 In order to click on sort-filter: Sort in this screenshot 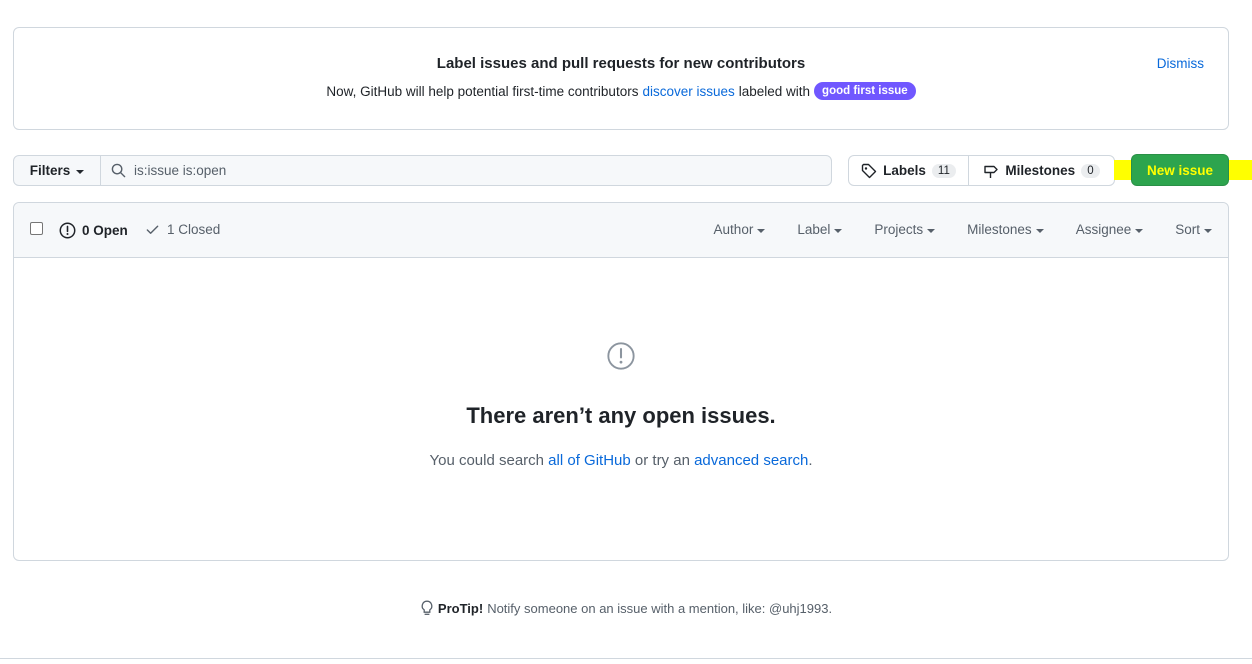, I will do `click(1193, 229)`.